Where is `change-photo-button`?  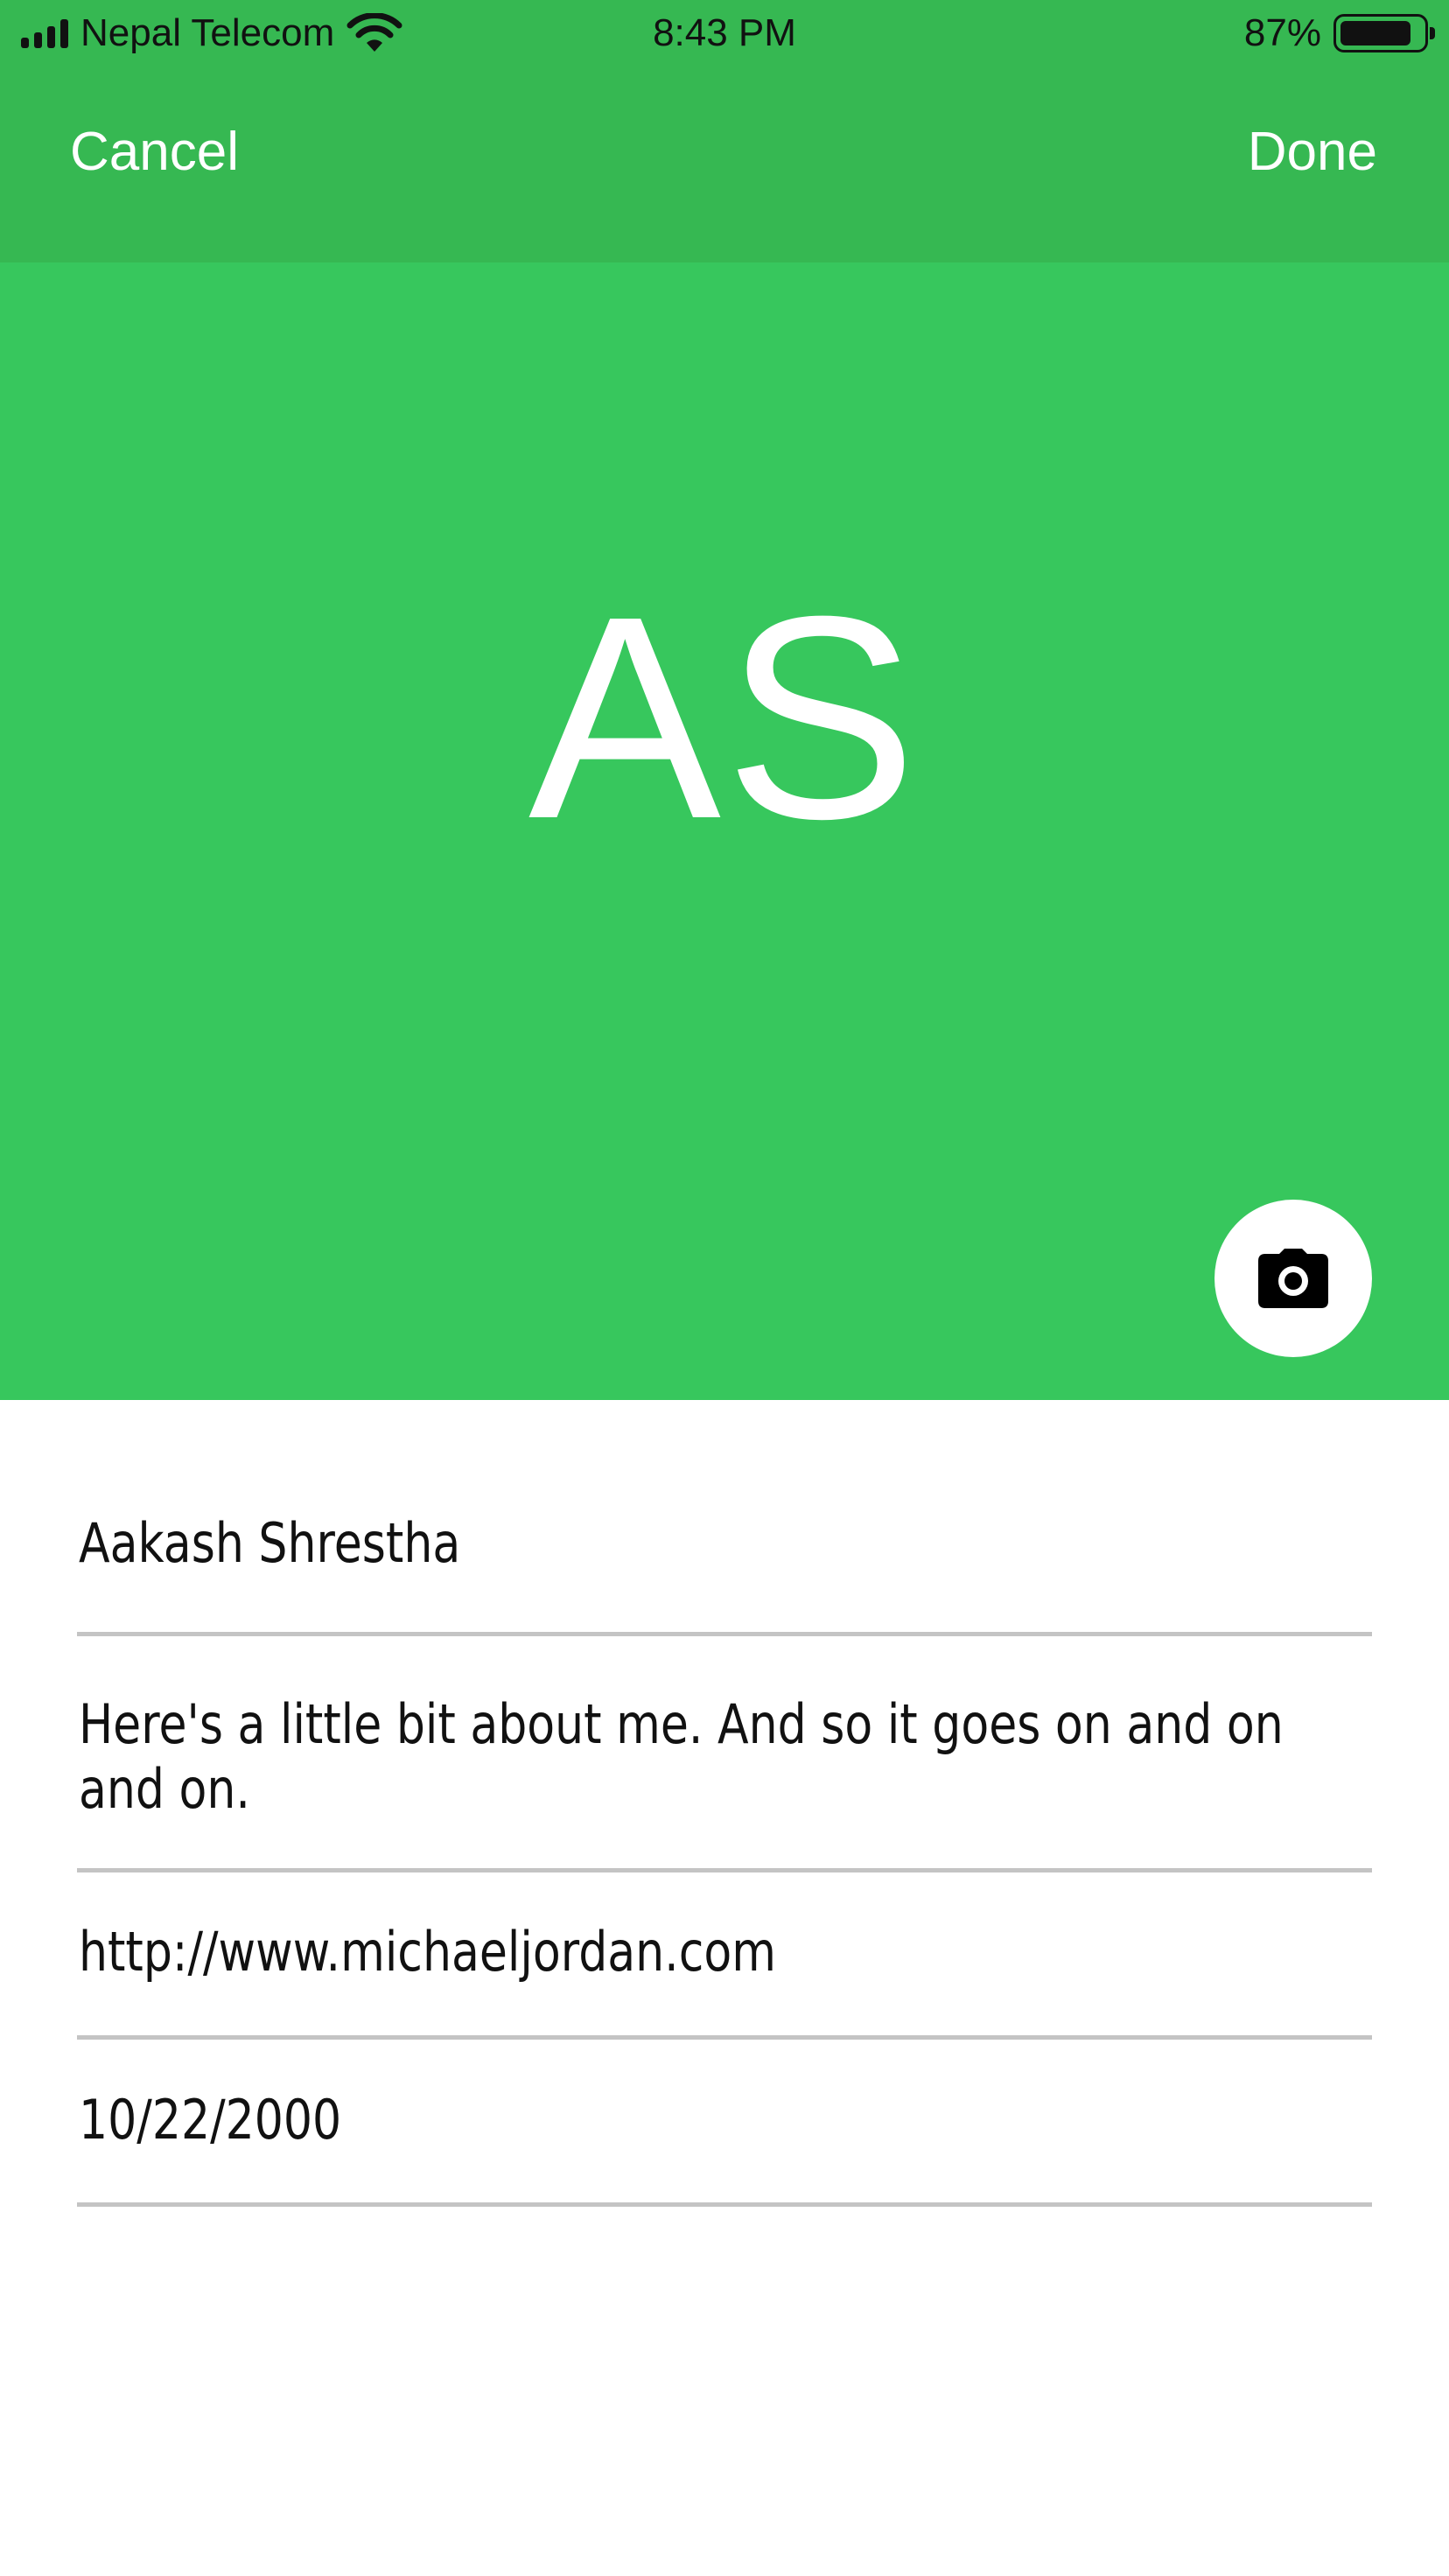
change-photo-button is located at coordinates (1293, 1278).